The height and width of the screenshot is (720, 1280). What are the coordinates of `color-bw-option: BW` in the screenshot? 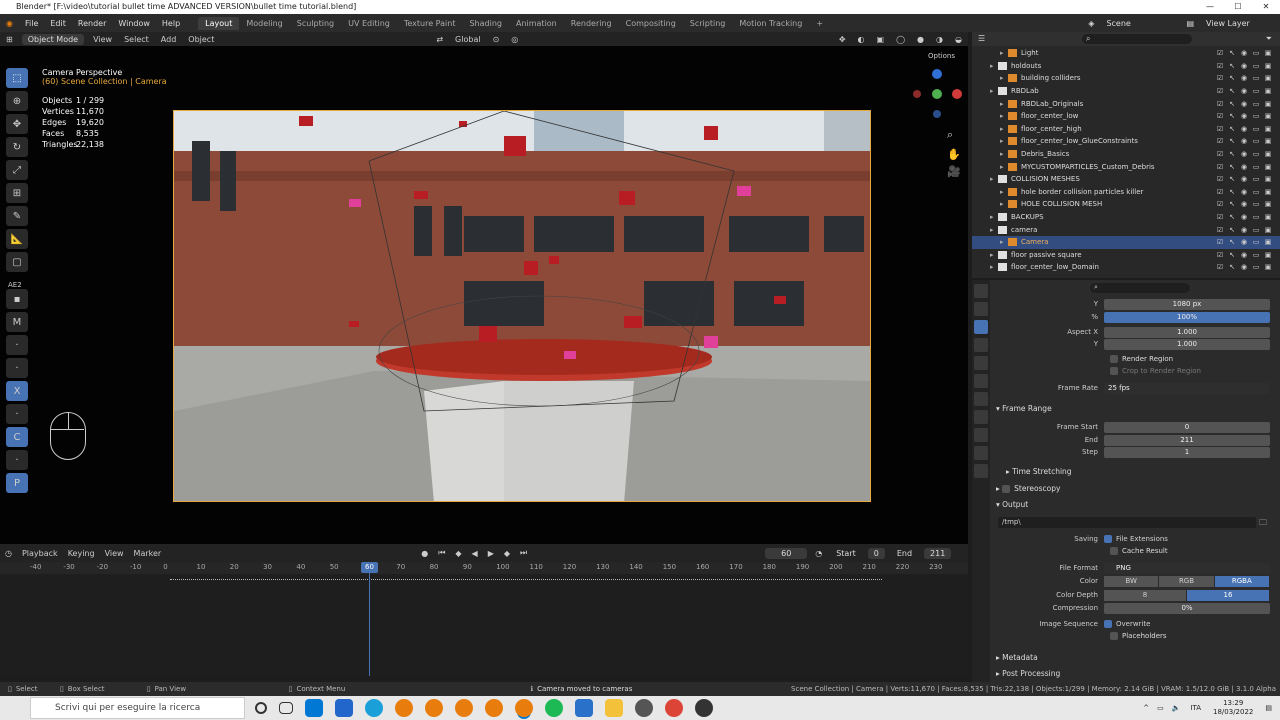 It's located at (1132, 581).